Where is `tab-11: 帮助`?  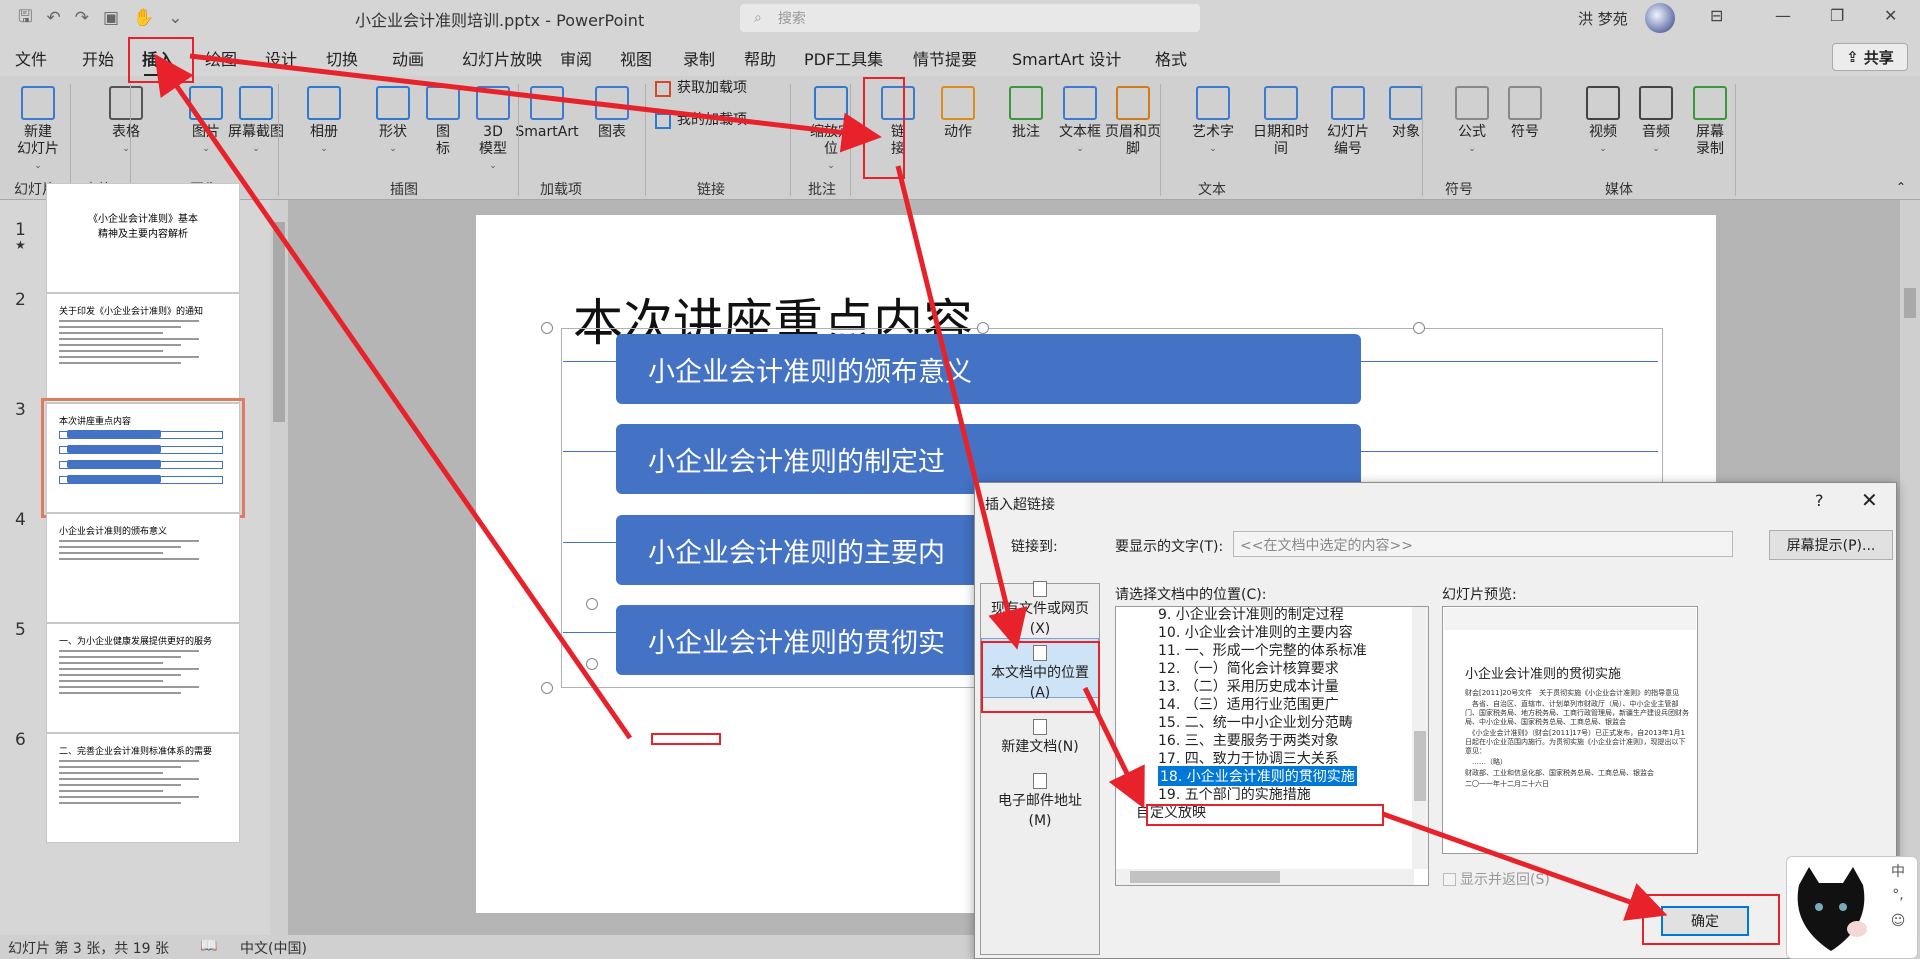 tab-11: 帮助 is located at coordinates (760, 58).